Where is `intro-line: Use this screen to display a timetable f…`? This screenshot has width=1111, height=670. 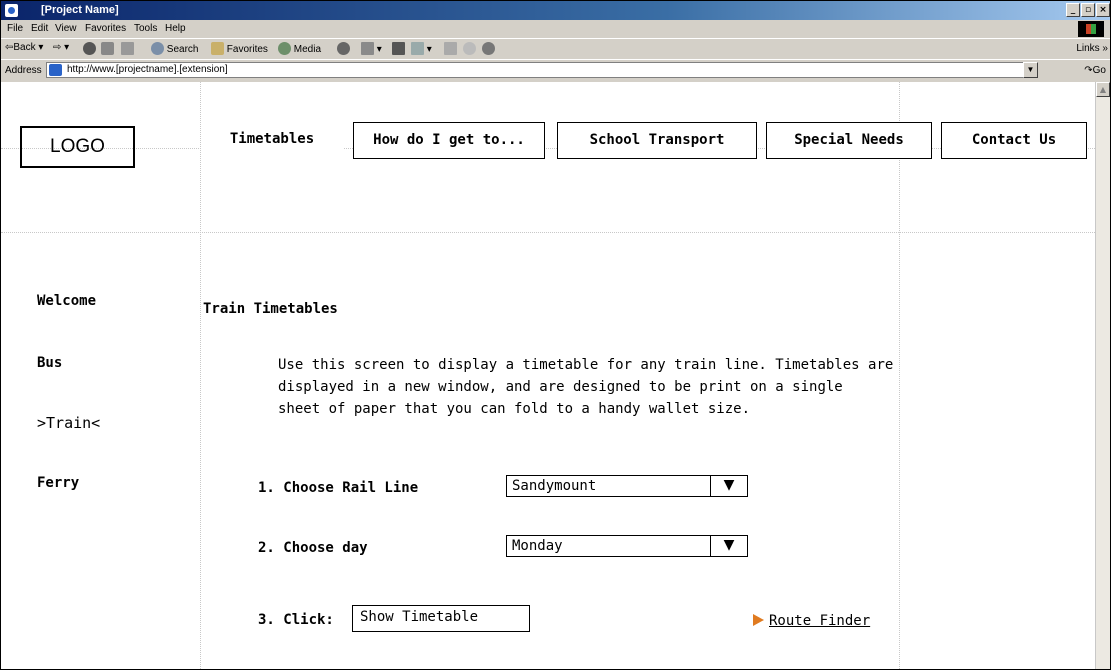 intro-line: Use this screen to display a timetable f… is located at coordinates (586, 365).